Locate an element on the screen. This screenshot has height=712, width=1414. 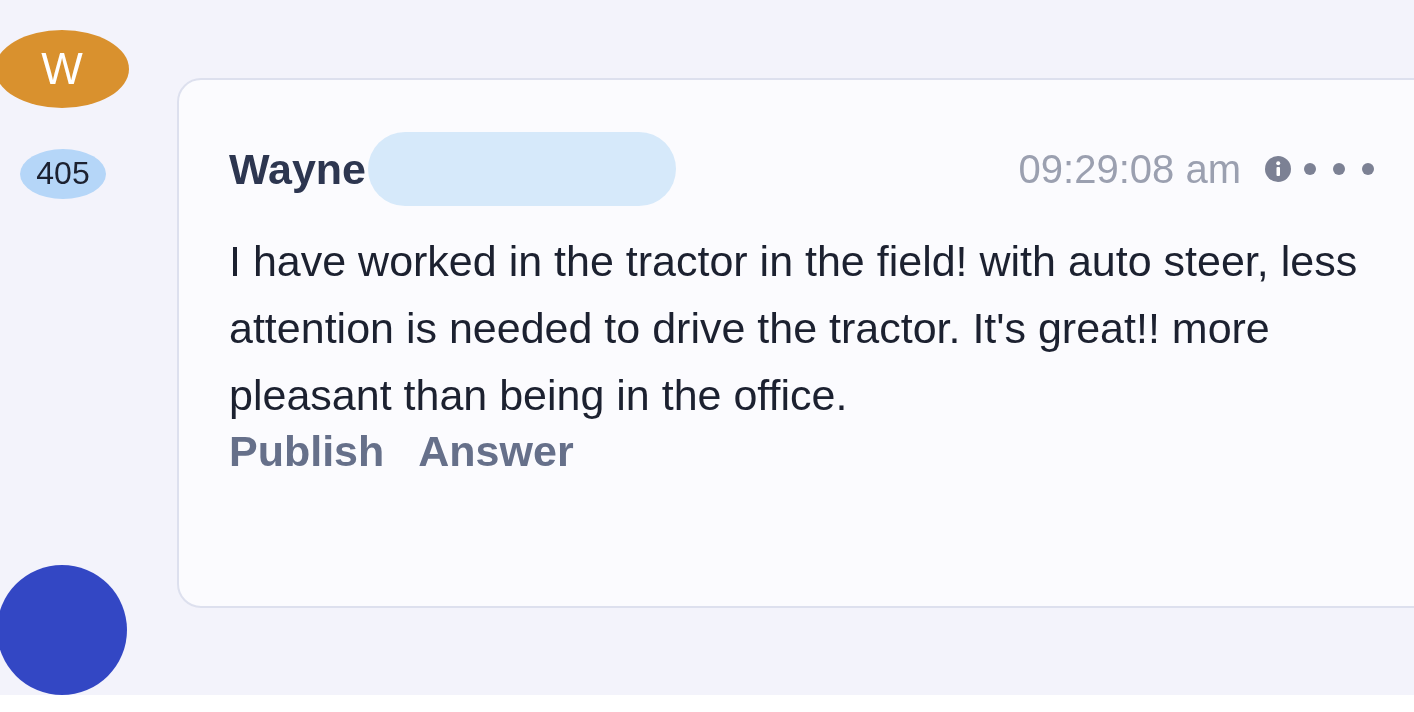
count-badge: 405 is located at coordinates (63, 173).